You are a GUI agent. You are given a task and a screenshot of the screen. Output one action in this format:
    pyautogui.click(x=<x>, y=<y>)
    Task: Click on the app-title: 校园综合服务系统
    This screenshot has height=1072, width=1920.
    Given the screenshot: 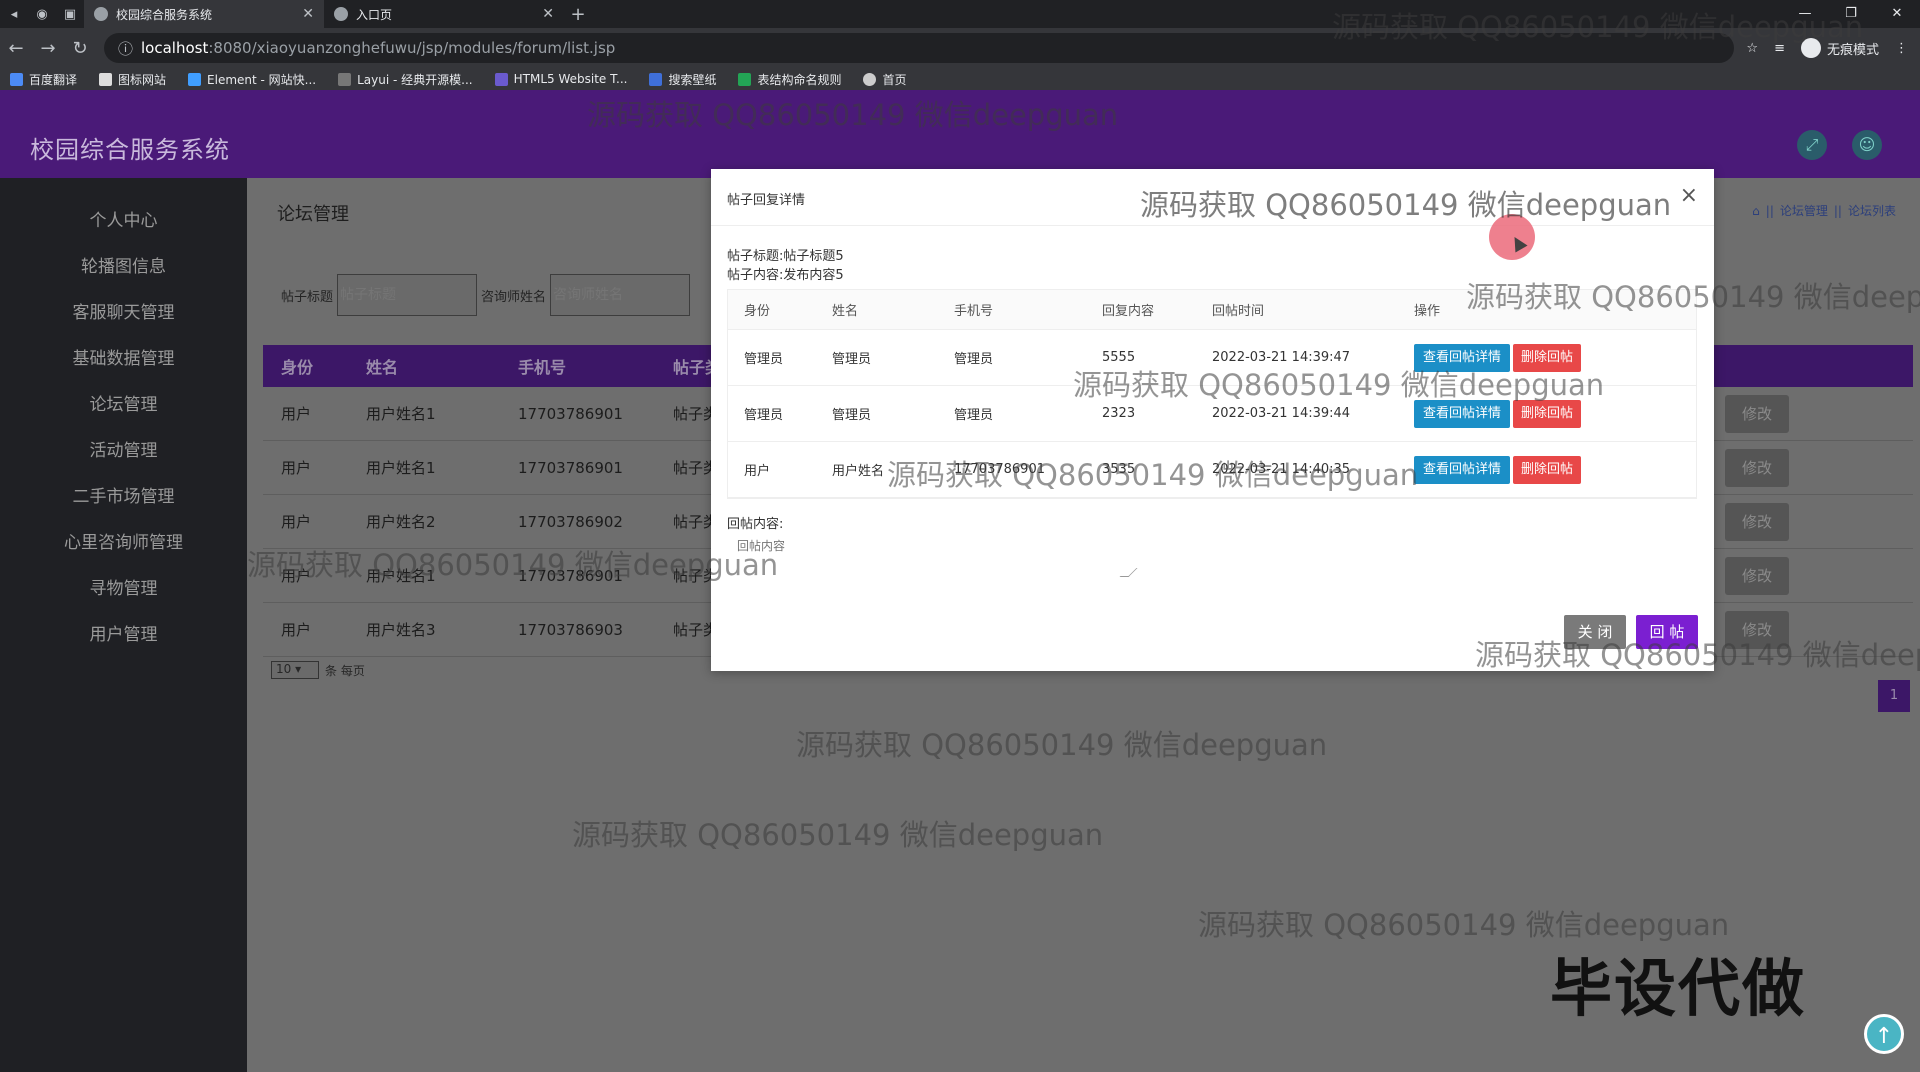 What is the action you would take?
    pyautogui.click(x=130, y=150)
    